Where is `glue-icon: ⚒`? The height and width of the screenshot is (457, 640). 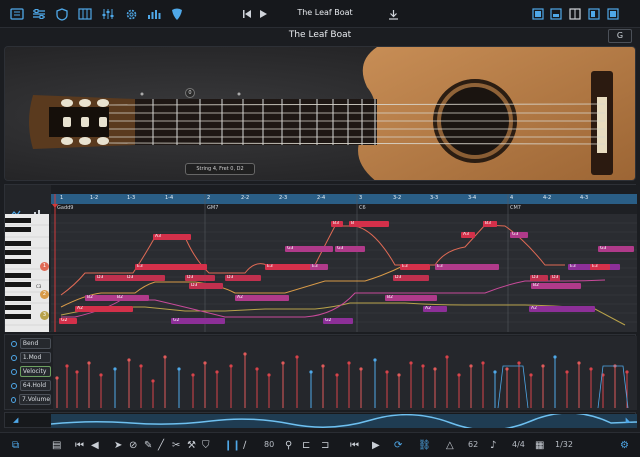
glue-icon: ⚒ is located at coordinates (191, 445).